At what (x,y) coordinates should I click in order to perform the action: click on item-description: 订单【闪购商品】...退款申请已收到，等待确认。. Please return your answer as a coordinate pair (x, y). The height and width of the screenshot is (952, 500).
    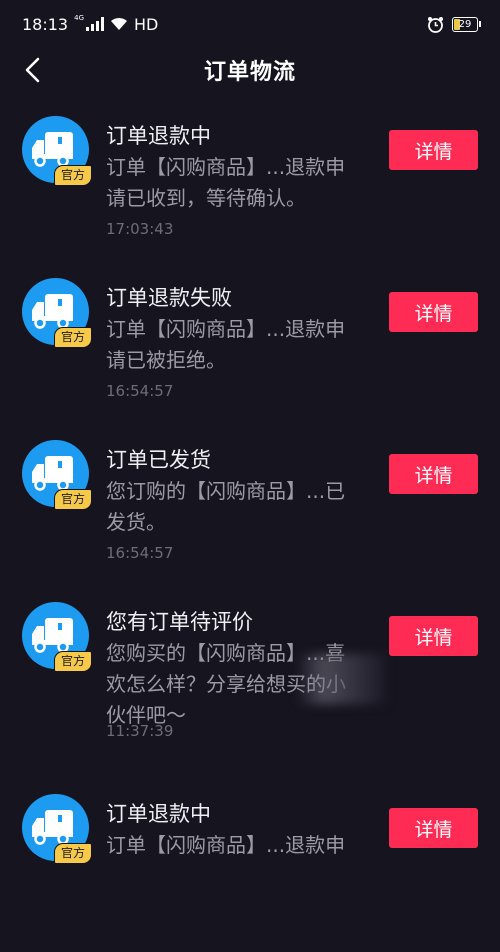
    Looking at the image, I should click on (226, 182).